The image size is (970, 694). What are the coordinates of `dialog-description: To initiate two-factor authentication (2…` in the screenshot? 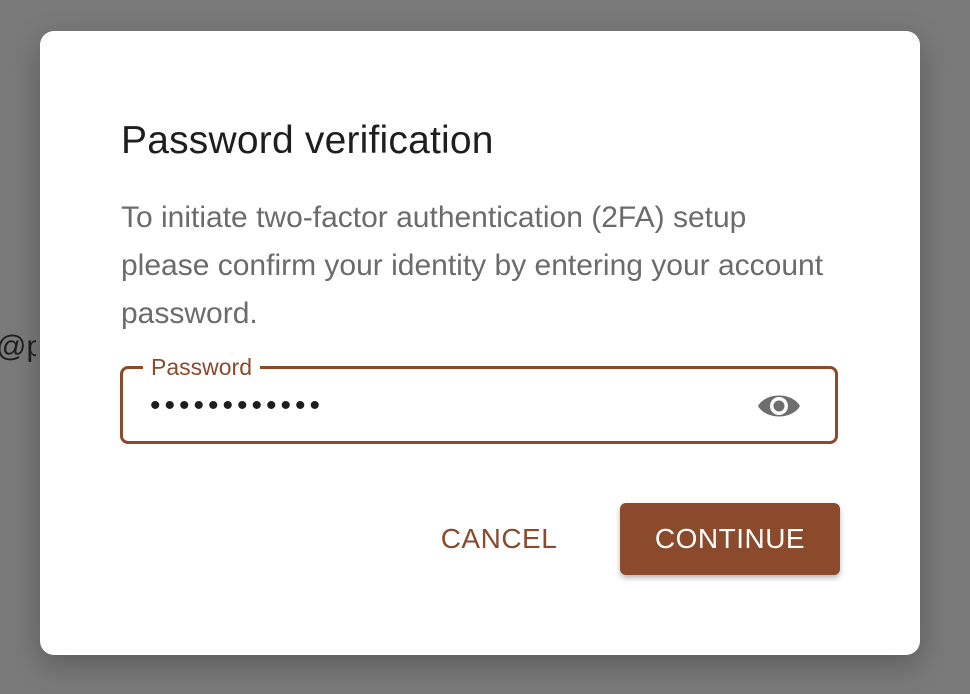 It's located at (472, 265).